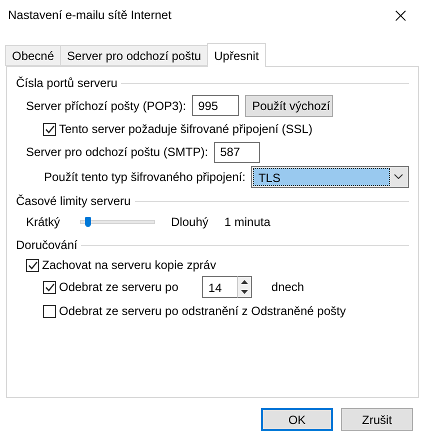 The height and width of the screenshot is (431, 425). I want to click on checkbox: Odebrat ze serveru po, so click(110, 287).